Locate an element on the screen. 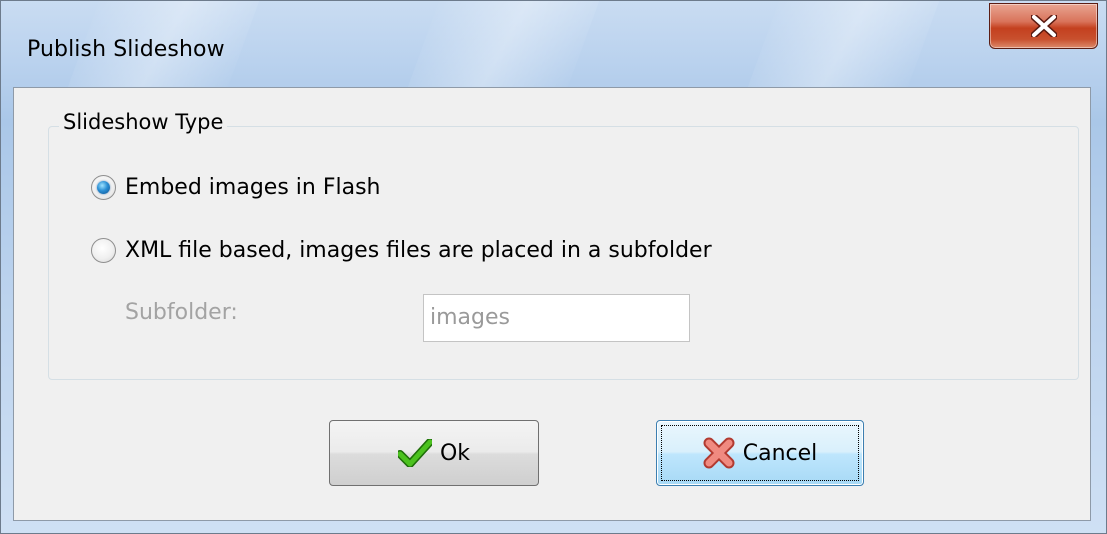 This screenshot has width=1107, height=534. radio-label-embed-flash: Embed images in Flash is located at coordinates (253, 187).